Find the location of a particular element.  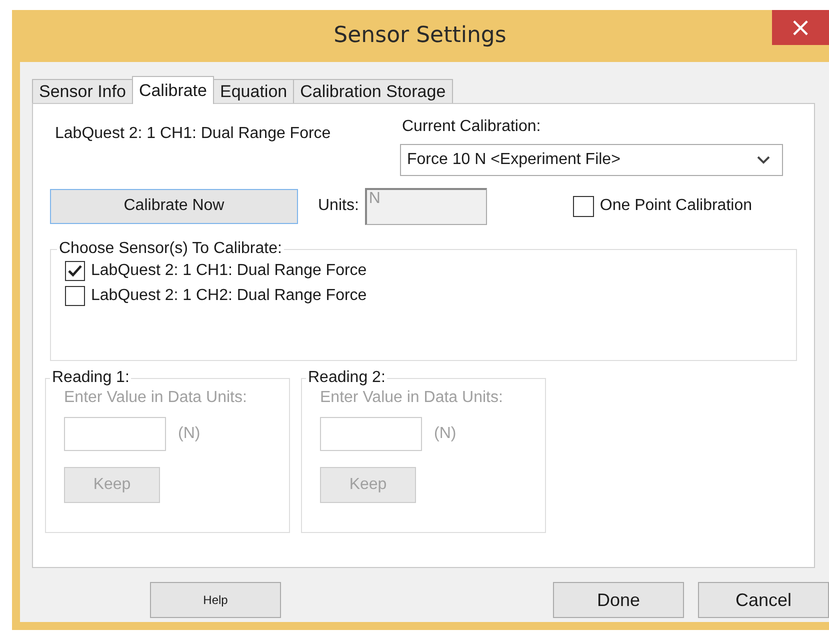

group-title: Reading 2: is located at coordinates (346, 378).